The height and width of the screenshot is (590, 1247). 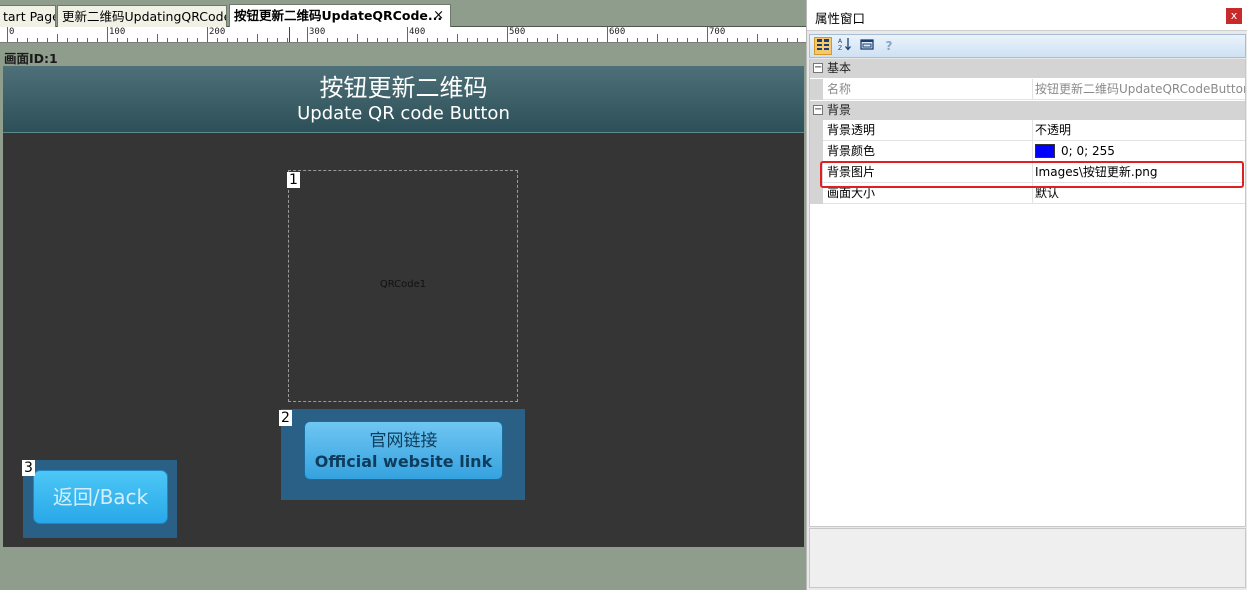 What do you see at coordinates (217, 32) in the screenshot?
I see `ruler-label: 200` at bounding box center [217, 32].